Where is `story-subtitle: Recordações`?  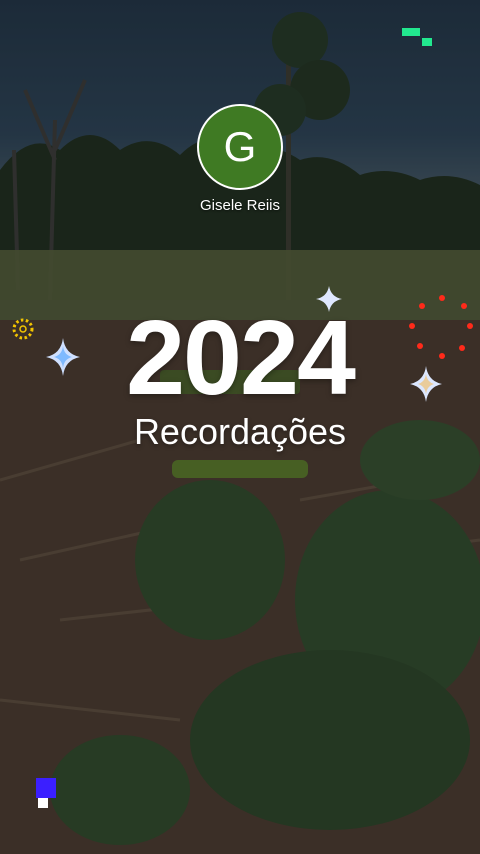 story-subtitle: Recordações is located at coordinates (240, 431).